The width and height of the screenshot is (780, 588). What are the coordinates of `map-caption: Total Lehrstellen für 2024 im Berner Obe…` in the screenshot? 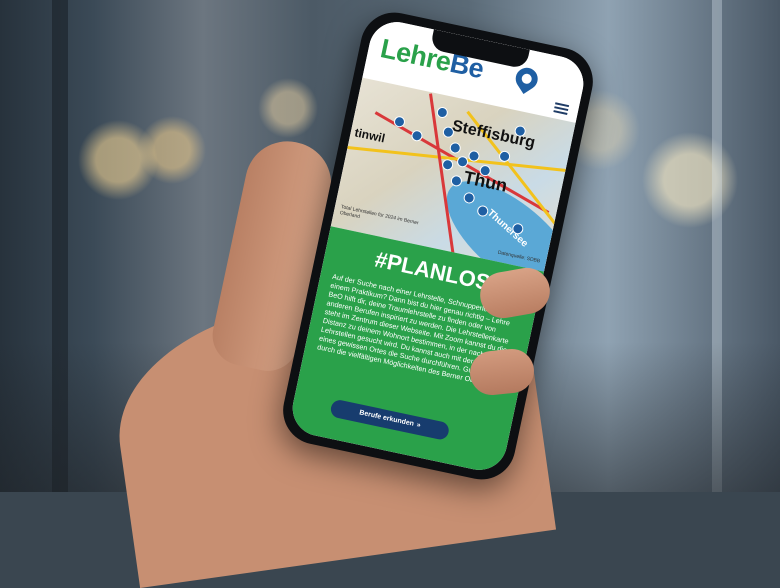 It's located at (379, 215).